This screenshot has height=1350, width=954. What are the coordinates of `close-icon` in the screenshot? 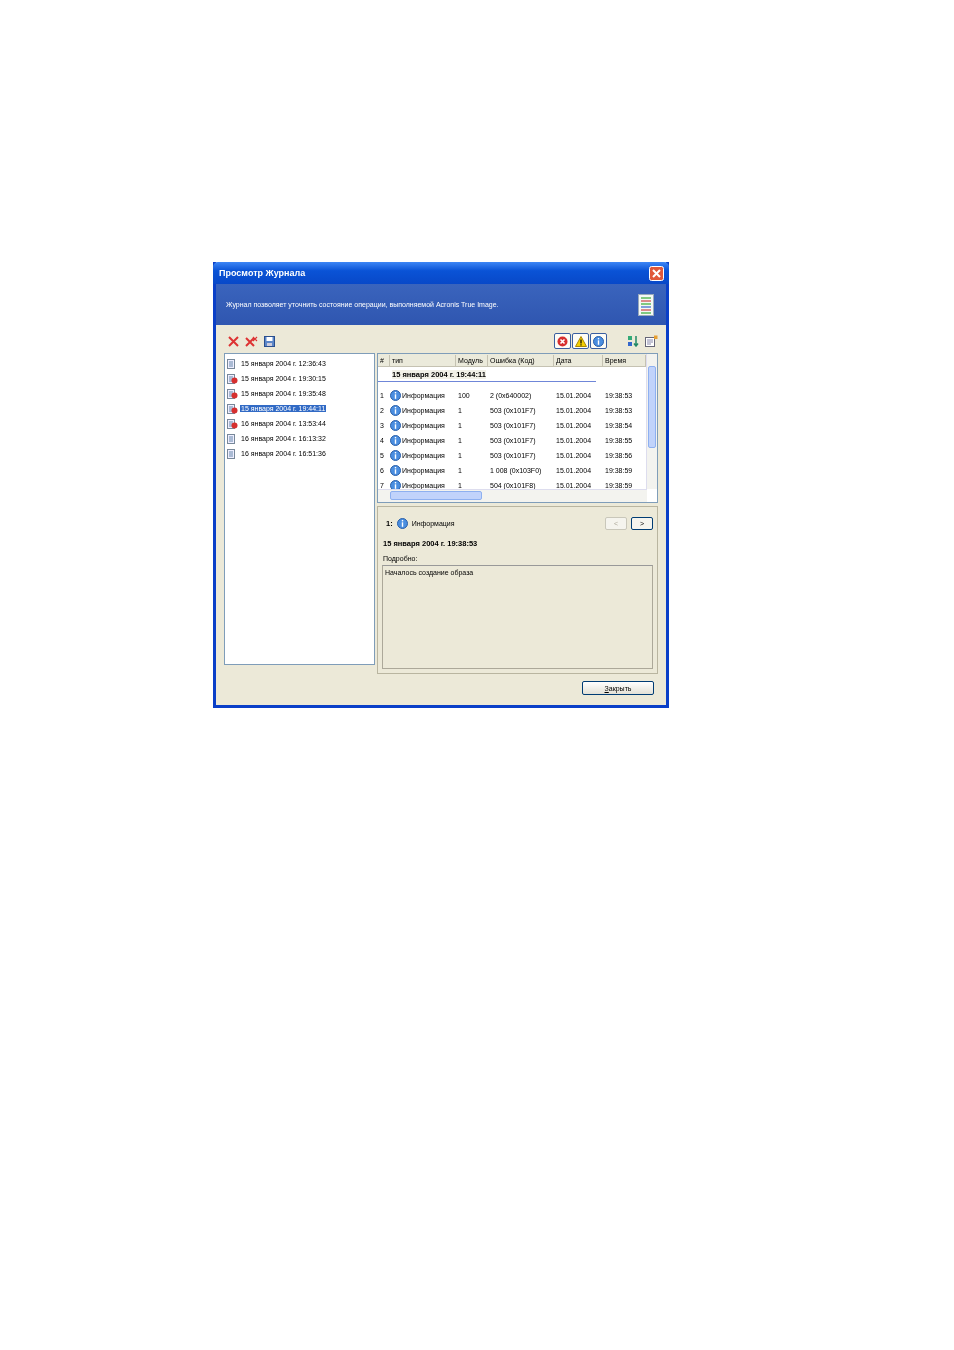 It's located at (656, 273).